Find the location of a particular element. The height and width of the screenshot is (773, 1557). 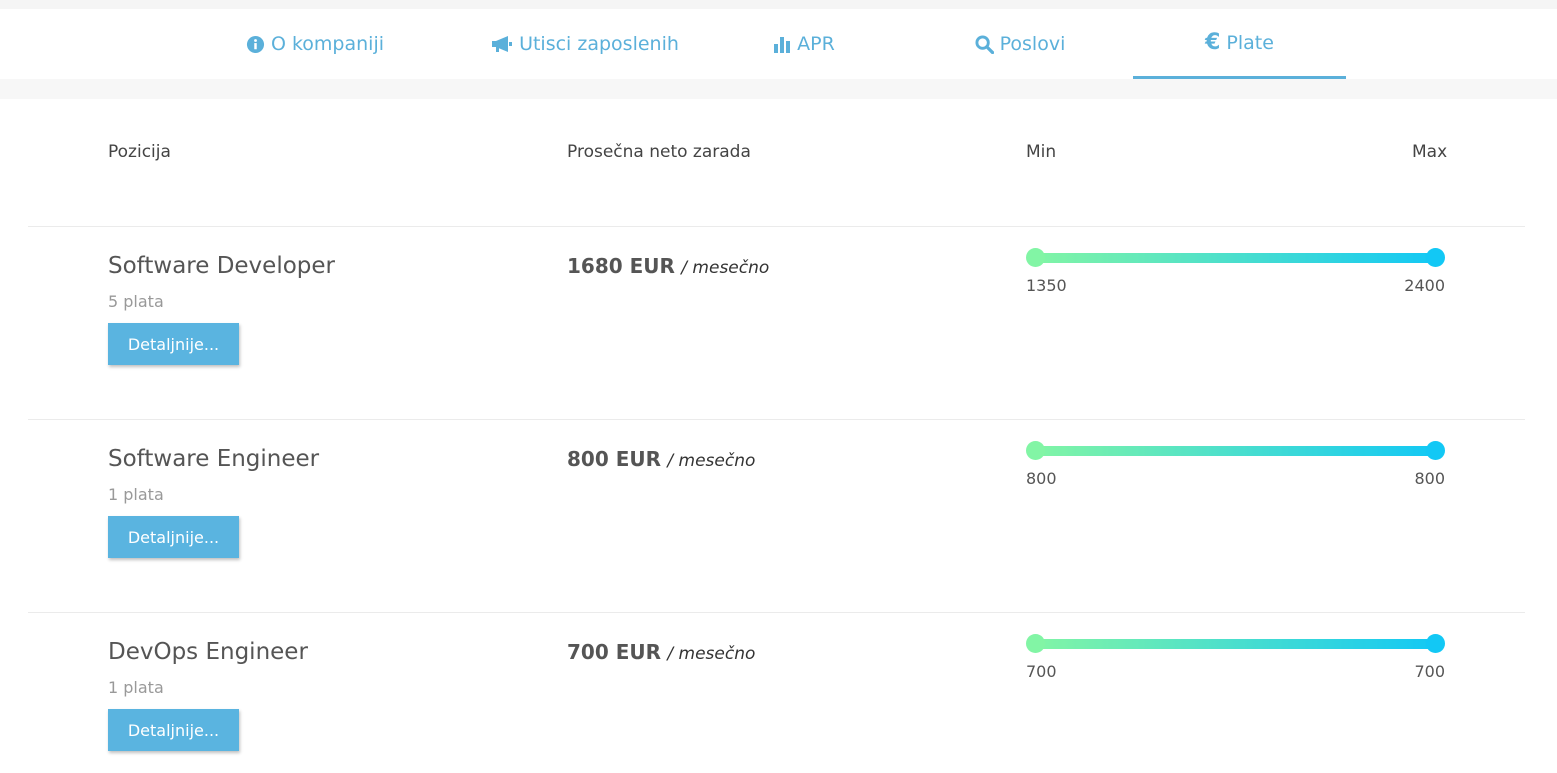

range-max-label: 800 is located at coordinates (1429, 478).